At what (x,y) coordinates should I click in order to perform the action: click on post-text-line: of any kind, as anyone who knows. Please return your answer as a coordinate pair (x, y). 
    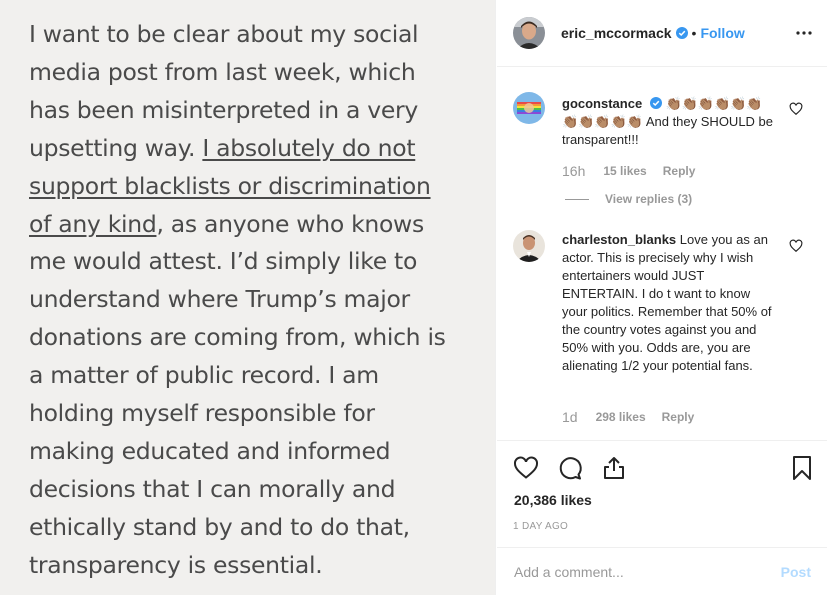
    Looking at the image, I should click on (256, 225).